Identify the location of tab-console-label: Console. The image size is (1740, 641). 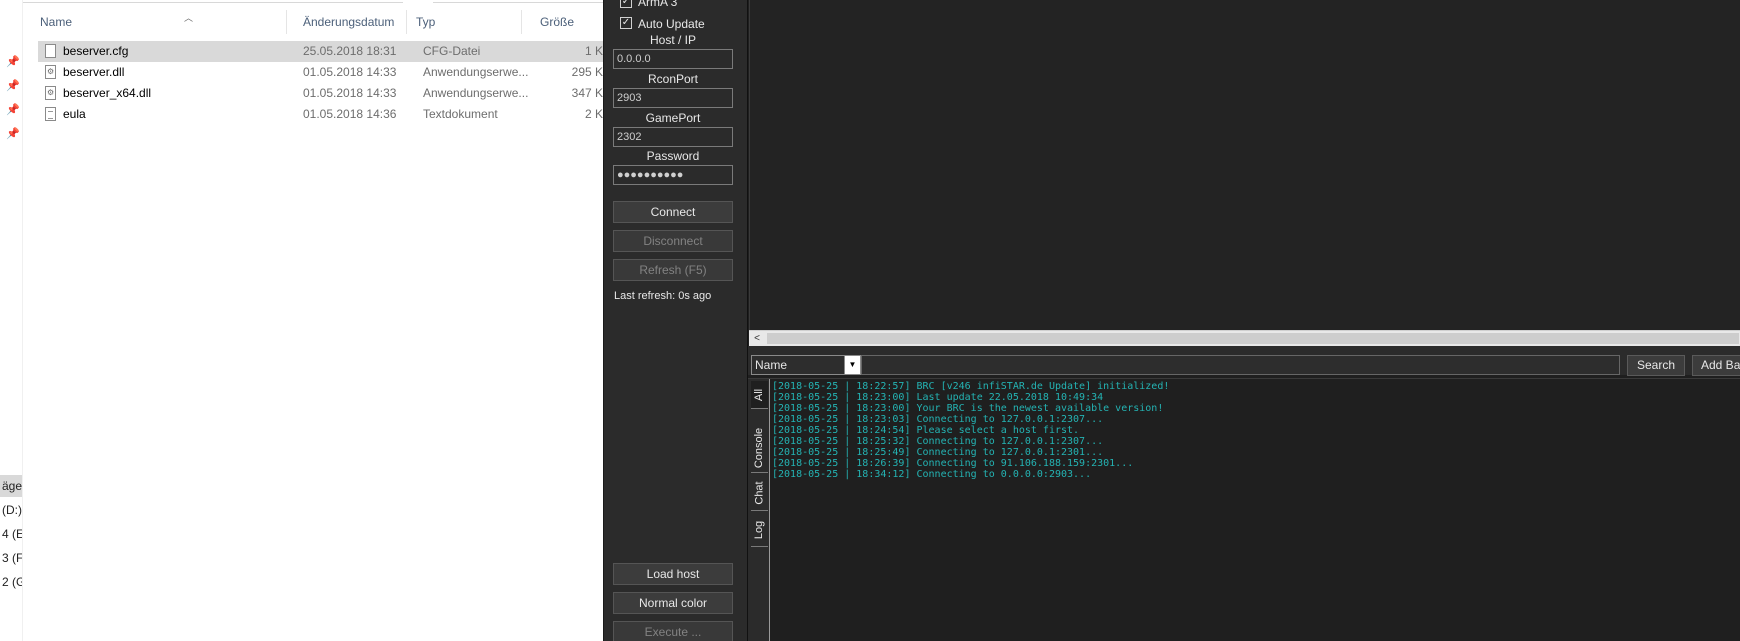
(759, 447).